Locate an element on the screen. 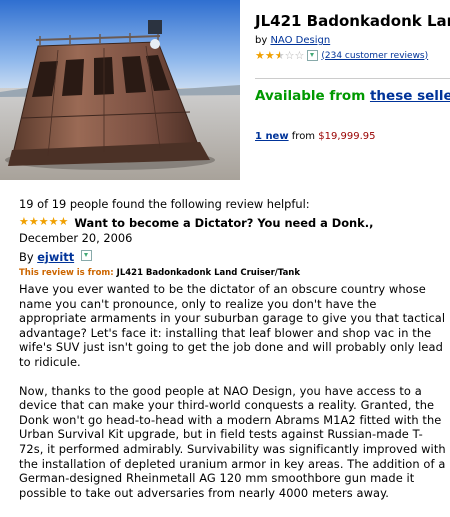 The height and width of the screenshot is (517, 450). new-offers: 1 new from $19,999.95 is located at coordinates (315, 136).